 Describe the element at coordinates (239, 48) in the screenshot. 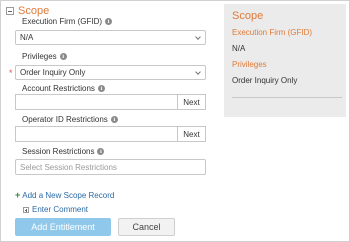

I see `summary-execution-firm-value: N/A` at that location.